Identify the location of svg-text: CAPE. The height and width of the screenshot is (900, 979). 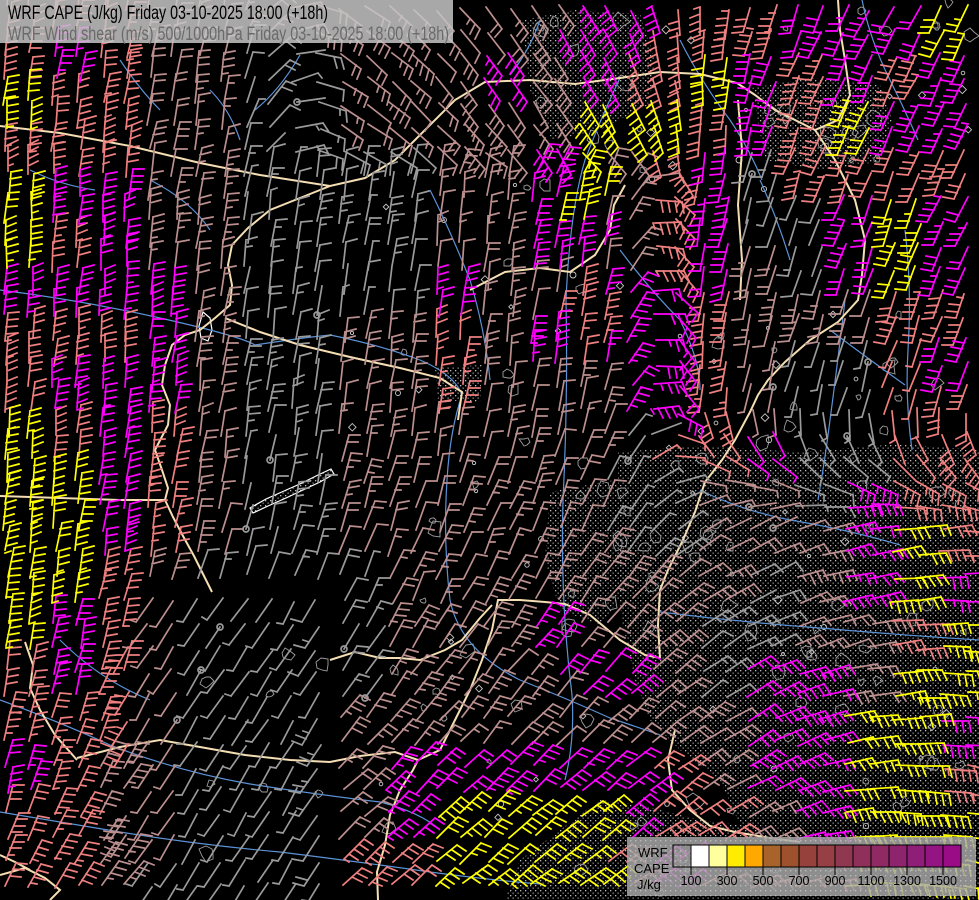
(652, 868).